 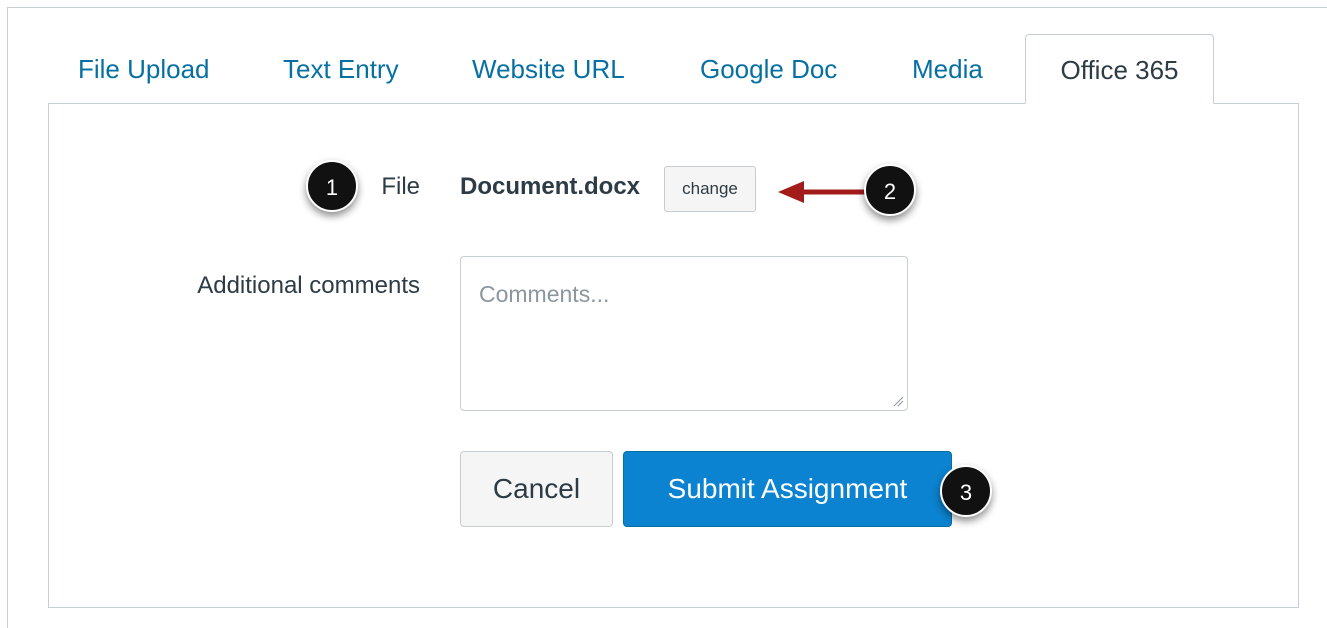 What do you see at coordinates (768, 69) in the screenshot?
I see `tab-google-doc: Google Doc` at bounding box center [768, 69].